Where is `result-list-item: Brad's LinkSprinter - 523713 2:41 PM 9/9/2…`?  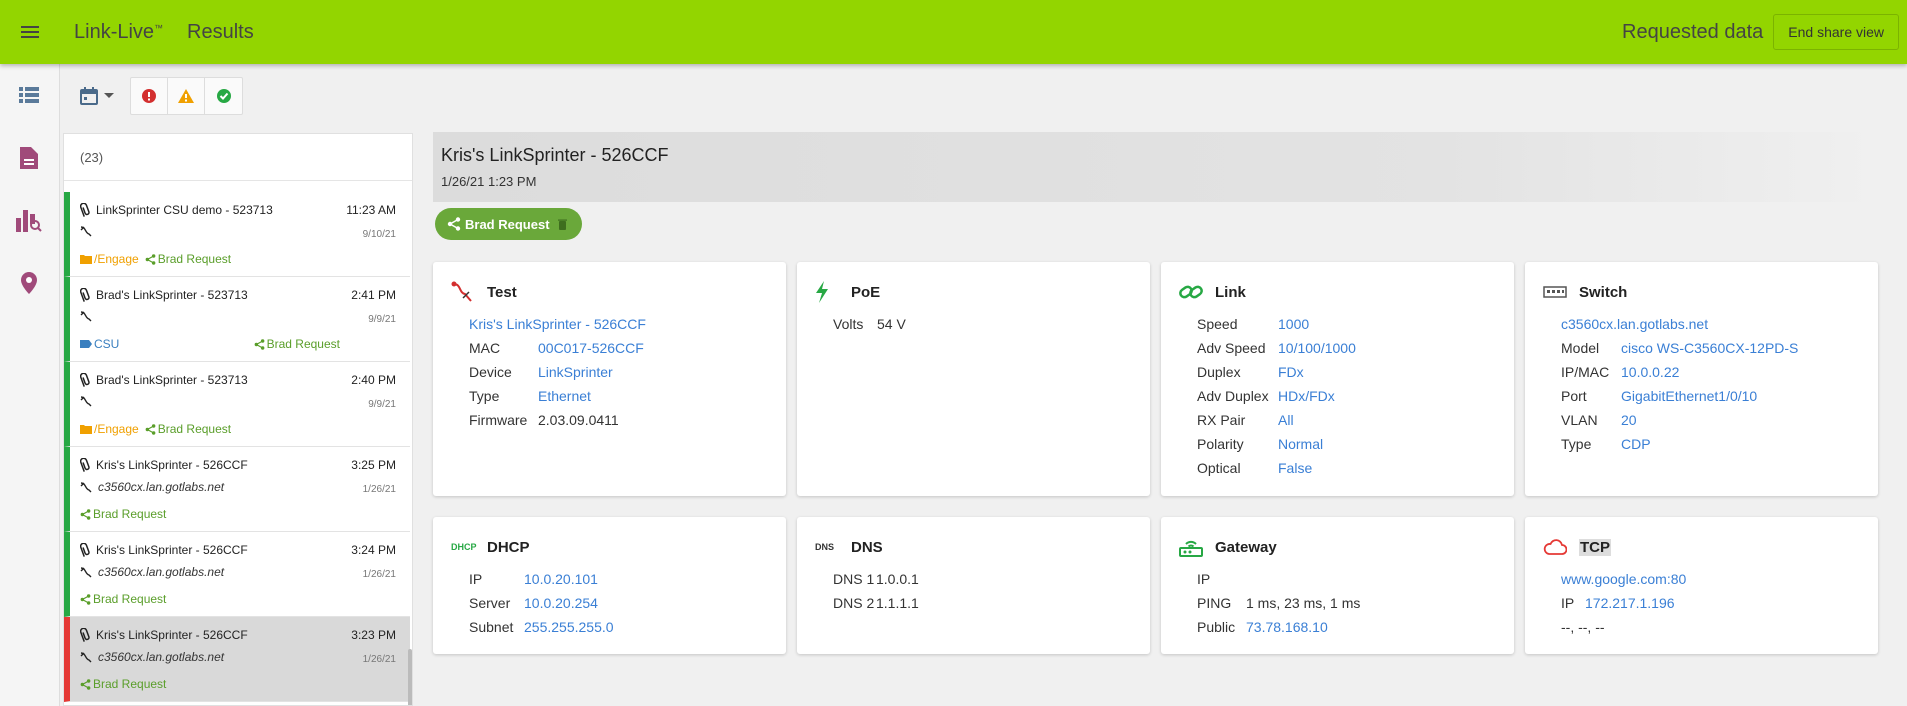
result-list-item: Brad's LinkSprinter - 523713 2:41 PM 9/9/2… is located at coordinates (237, 319).